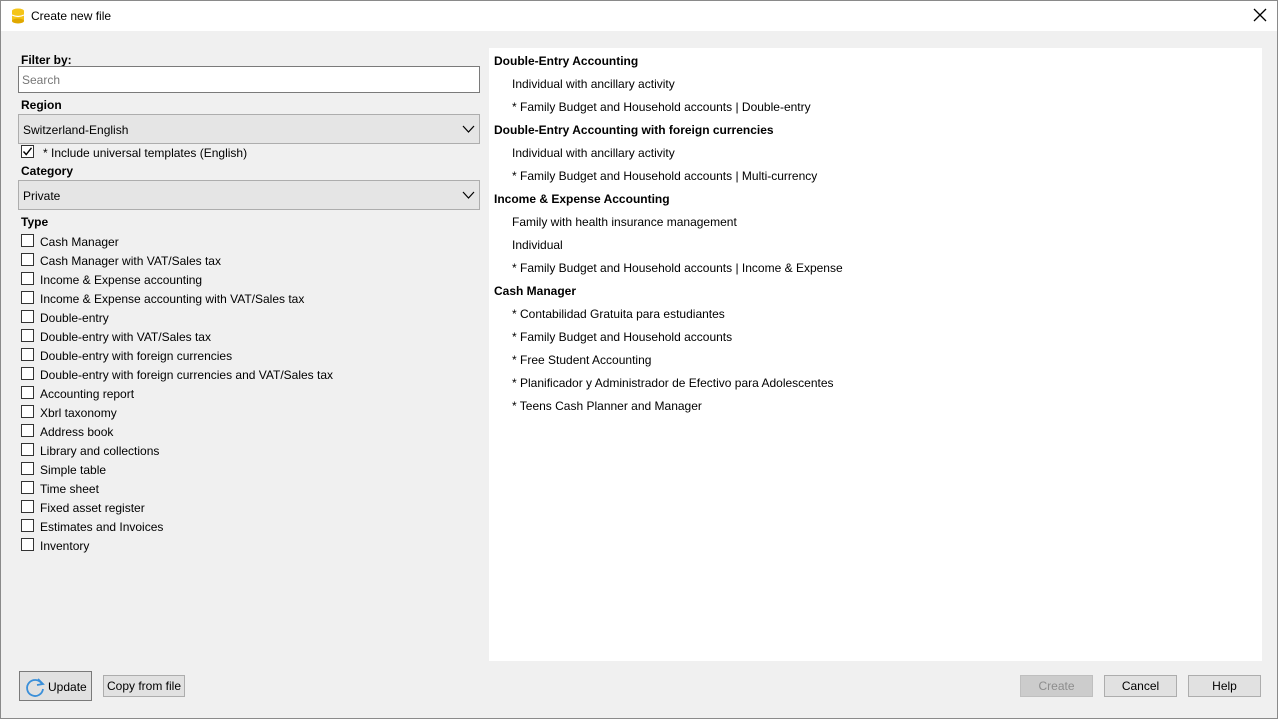 This screenshot has width=1278, height=719. What do you see at coordinates (249, 195) in the screenshot?
I see `category-select: Private` at bounding box center [249, 195].